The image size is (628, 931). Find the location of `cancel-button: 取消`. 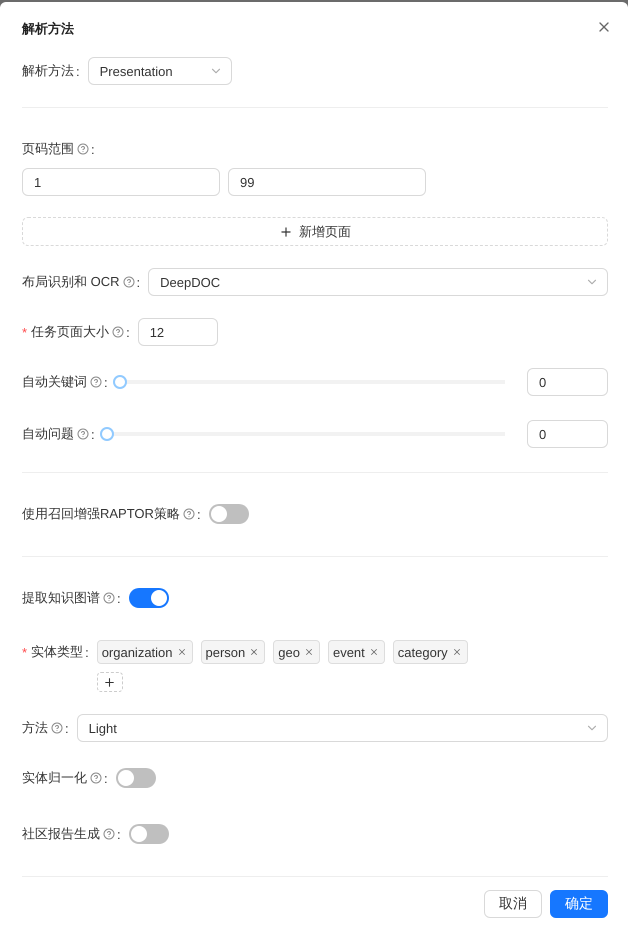

cancel-button: 取消 is located at coordinates (513, 904).